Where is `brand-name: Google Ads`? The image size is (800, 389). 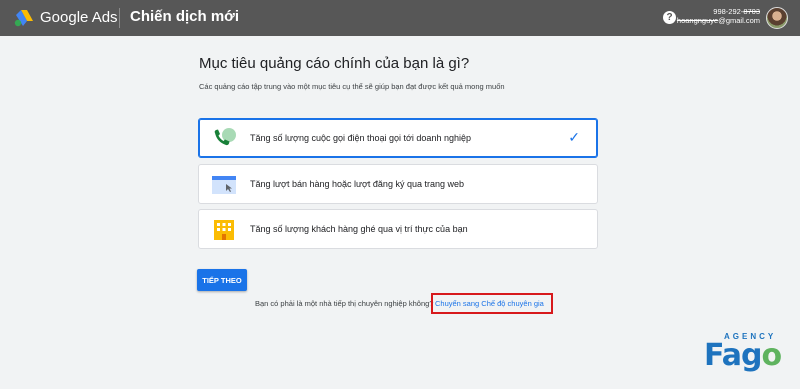
brand-name: Google Ads is located at coordinates (79, 17).